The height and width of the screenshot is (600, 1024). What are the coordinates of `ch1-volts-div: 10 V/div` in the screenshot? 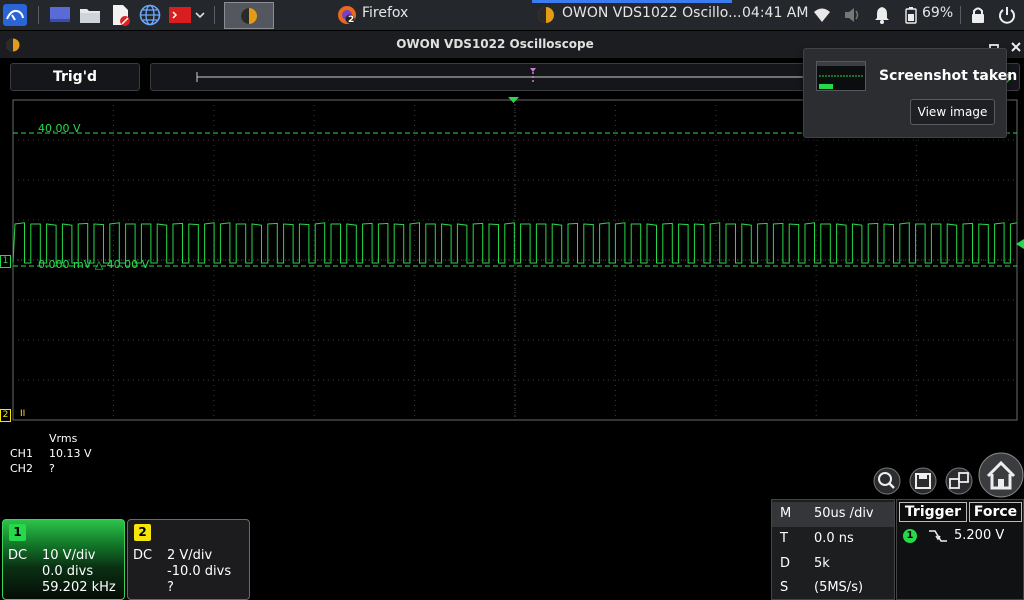 It's located at (69, 555).